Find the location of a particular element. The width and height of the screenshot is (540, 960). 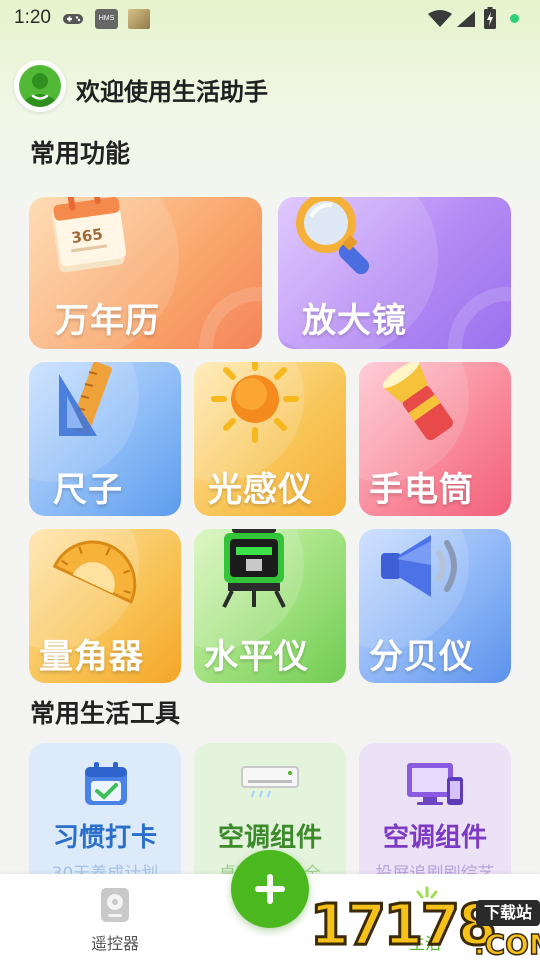

card-ruler-label: 尺子 is located at coordinates (88, 490).